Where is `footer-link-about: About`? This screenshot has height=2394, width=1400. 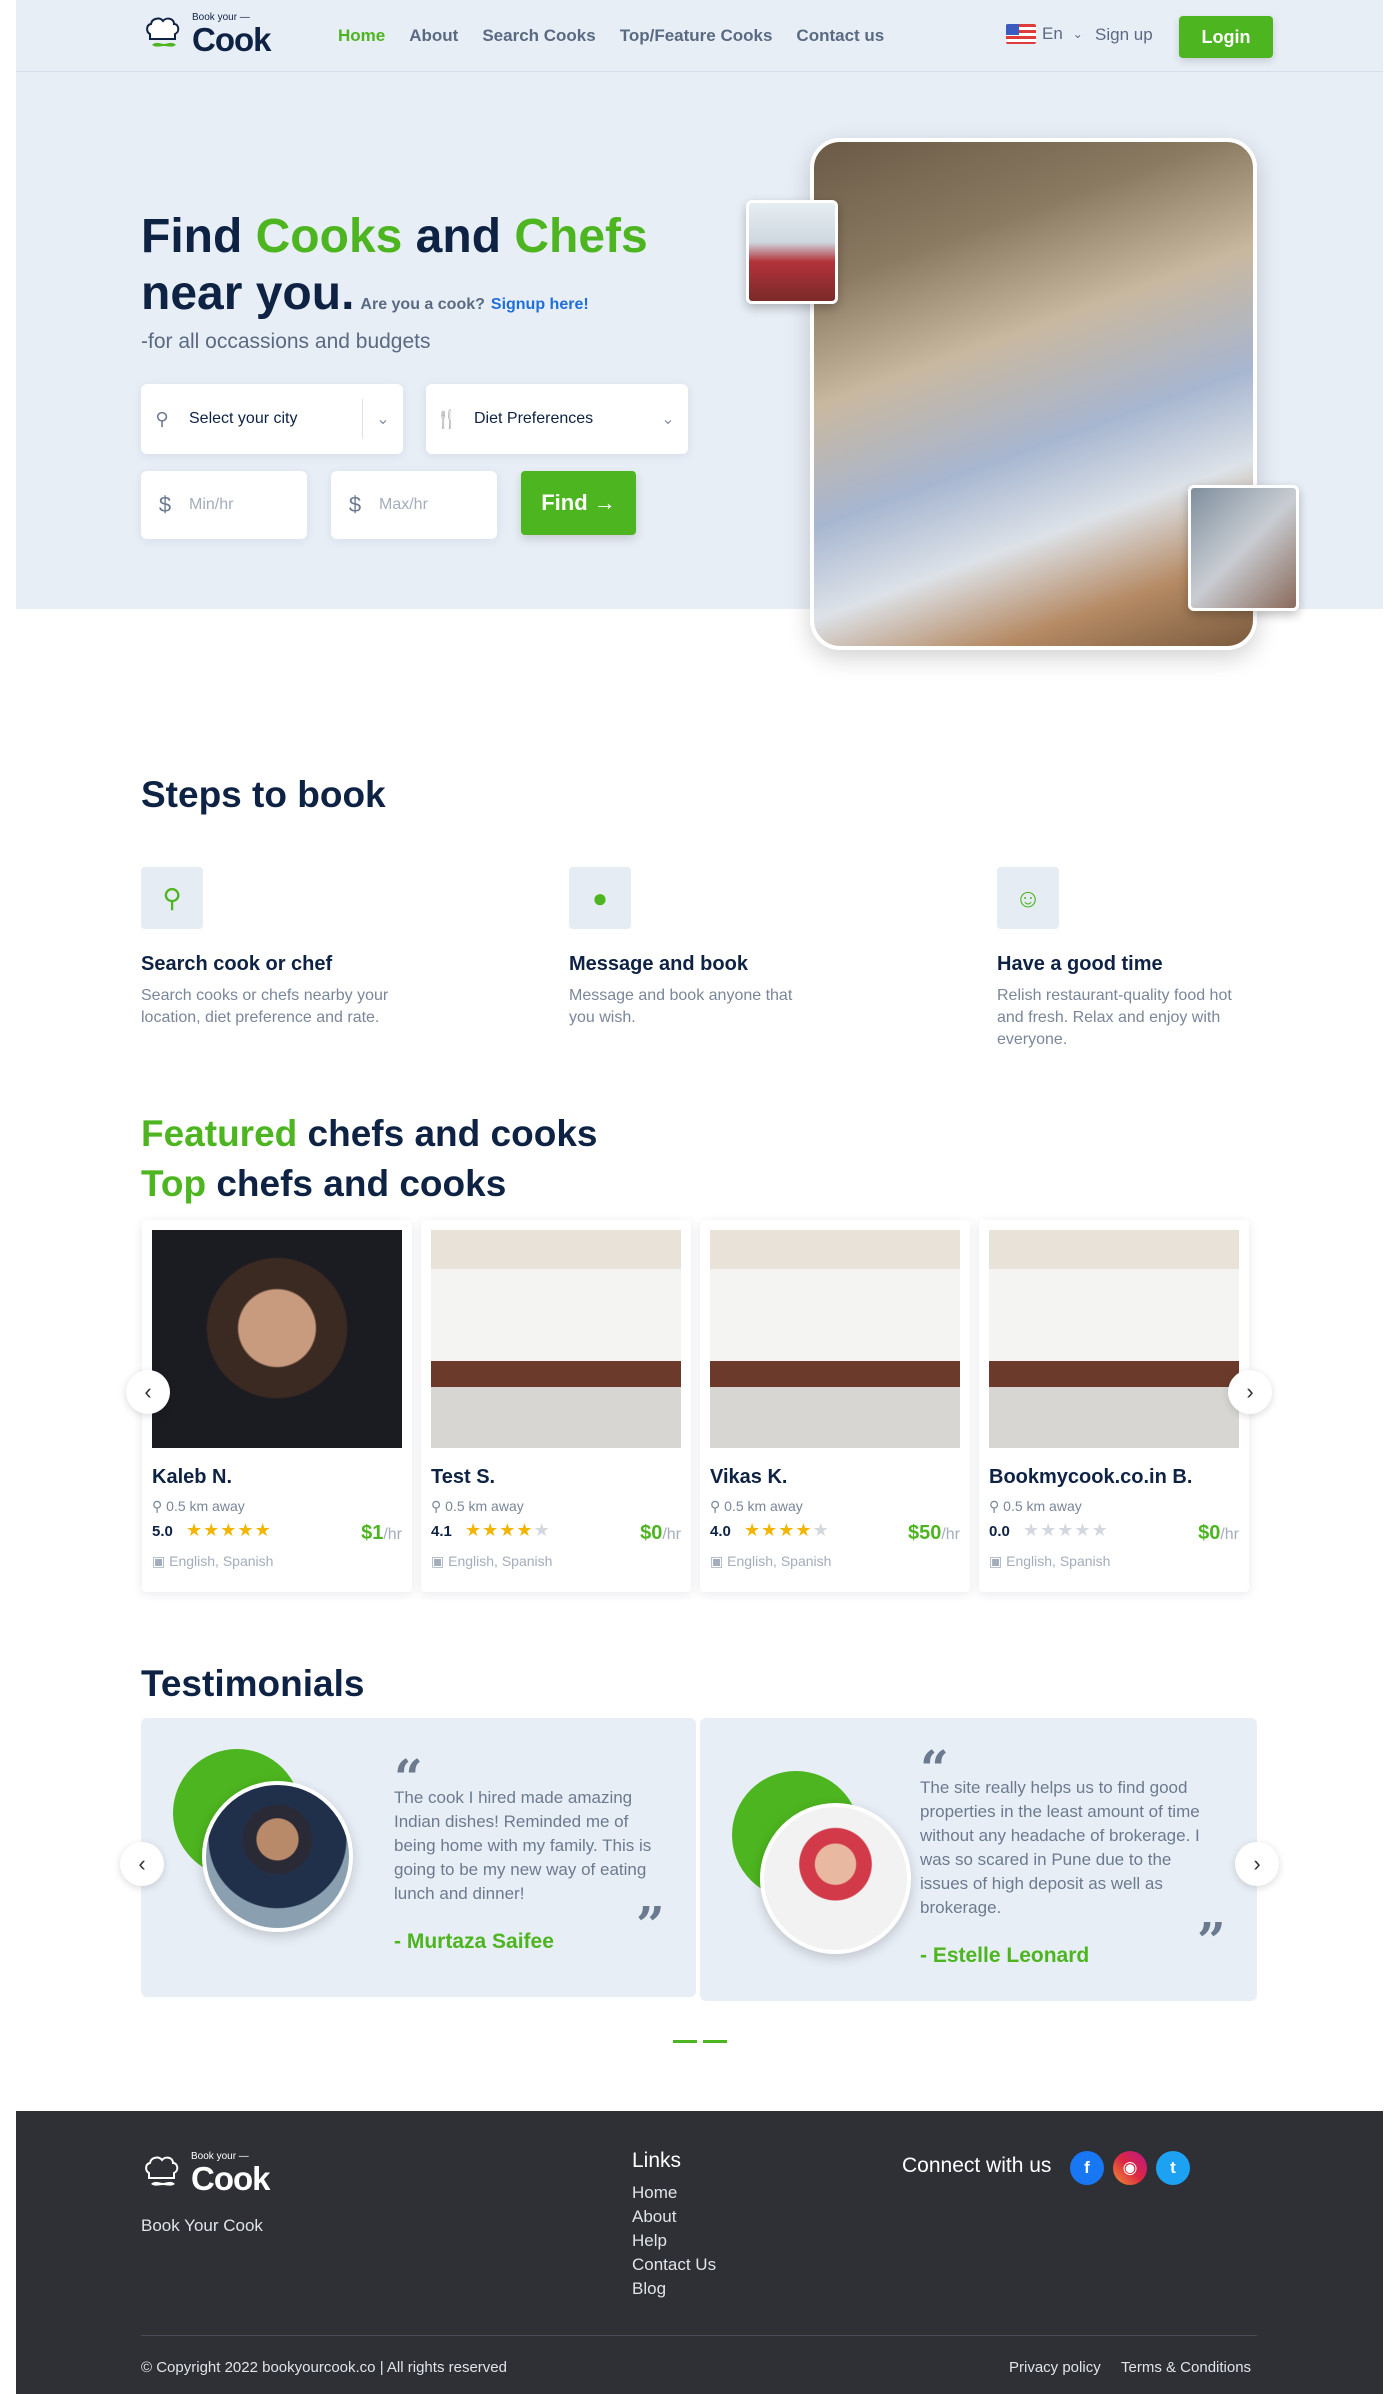 footer-link-about: About is located at coordinates (674, 2217).